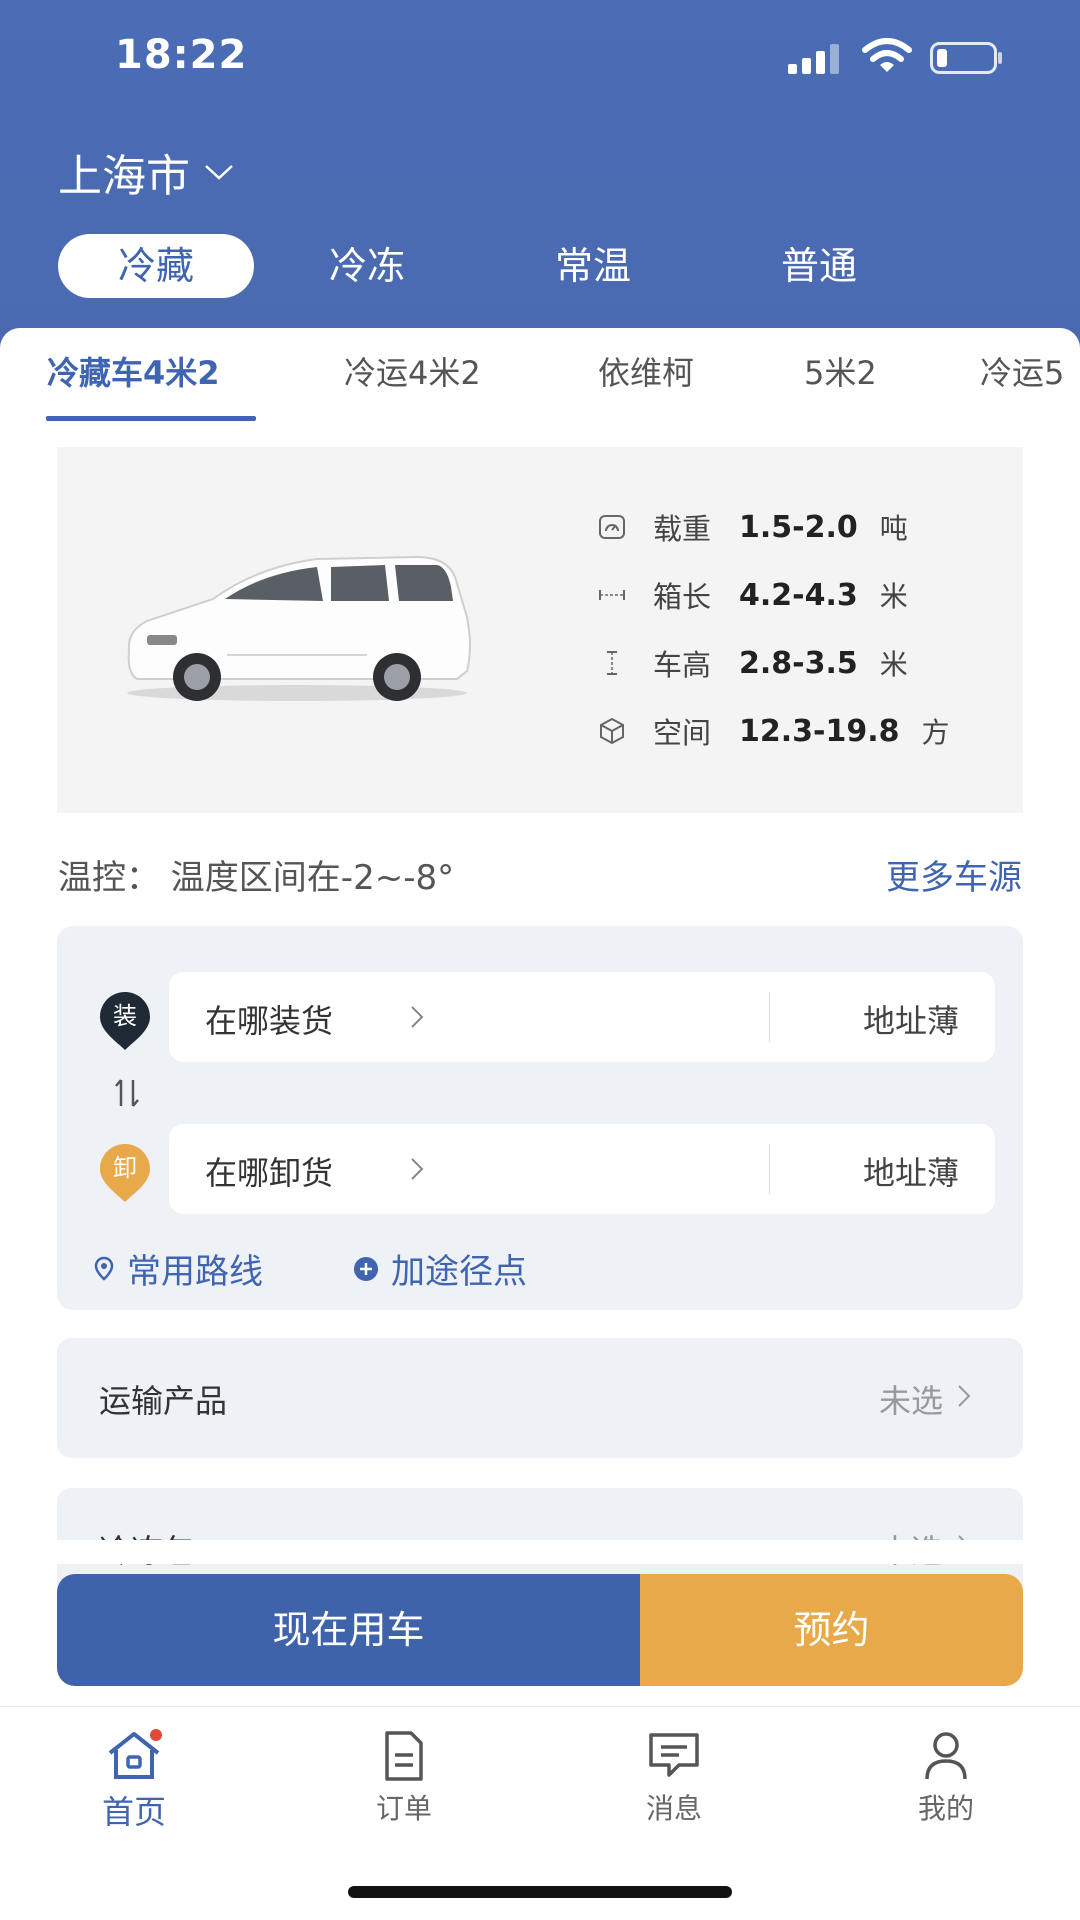 This screenshot has width=1080, height=1920. I want to click on load-badge: 装, so click(125, 1021).